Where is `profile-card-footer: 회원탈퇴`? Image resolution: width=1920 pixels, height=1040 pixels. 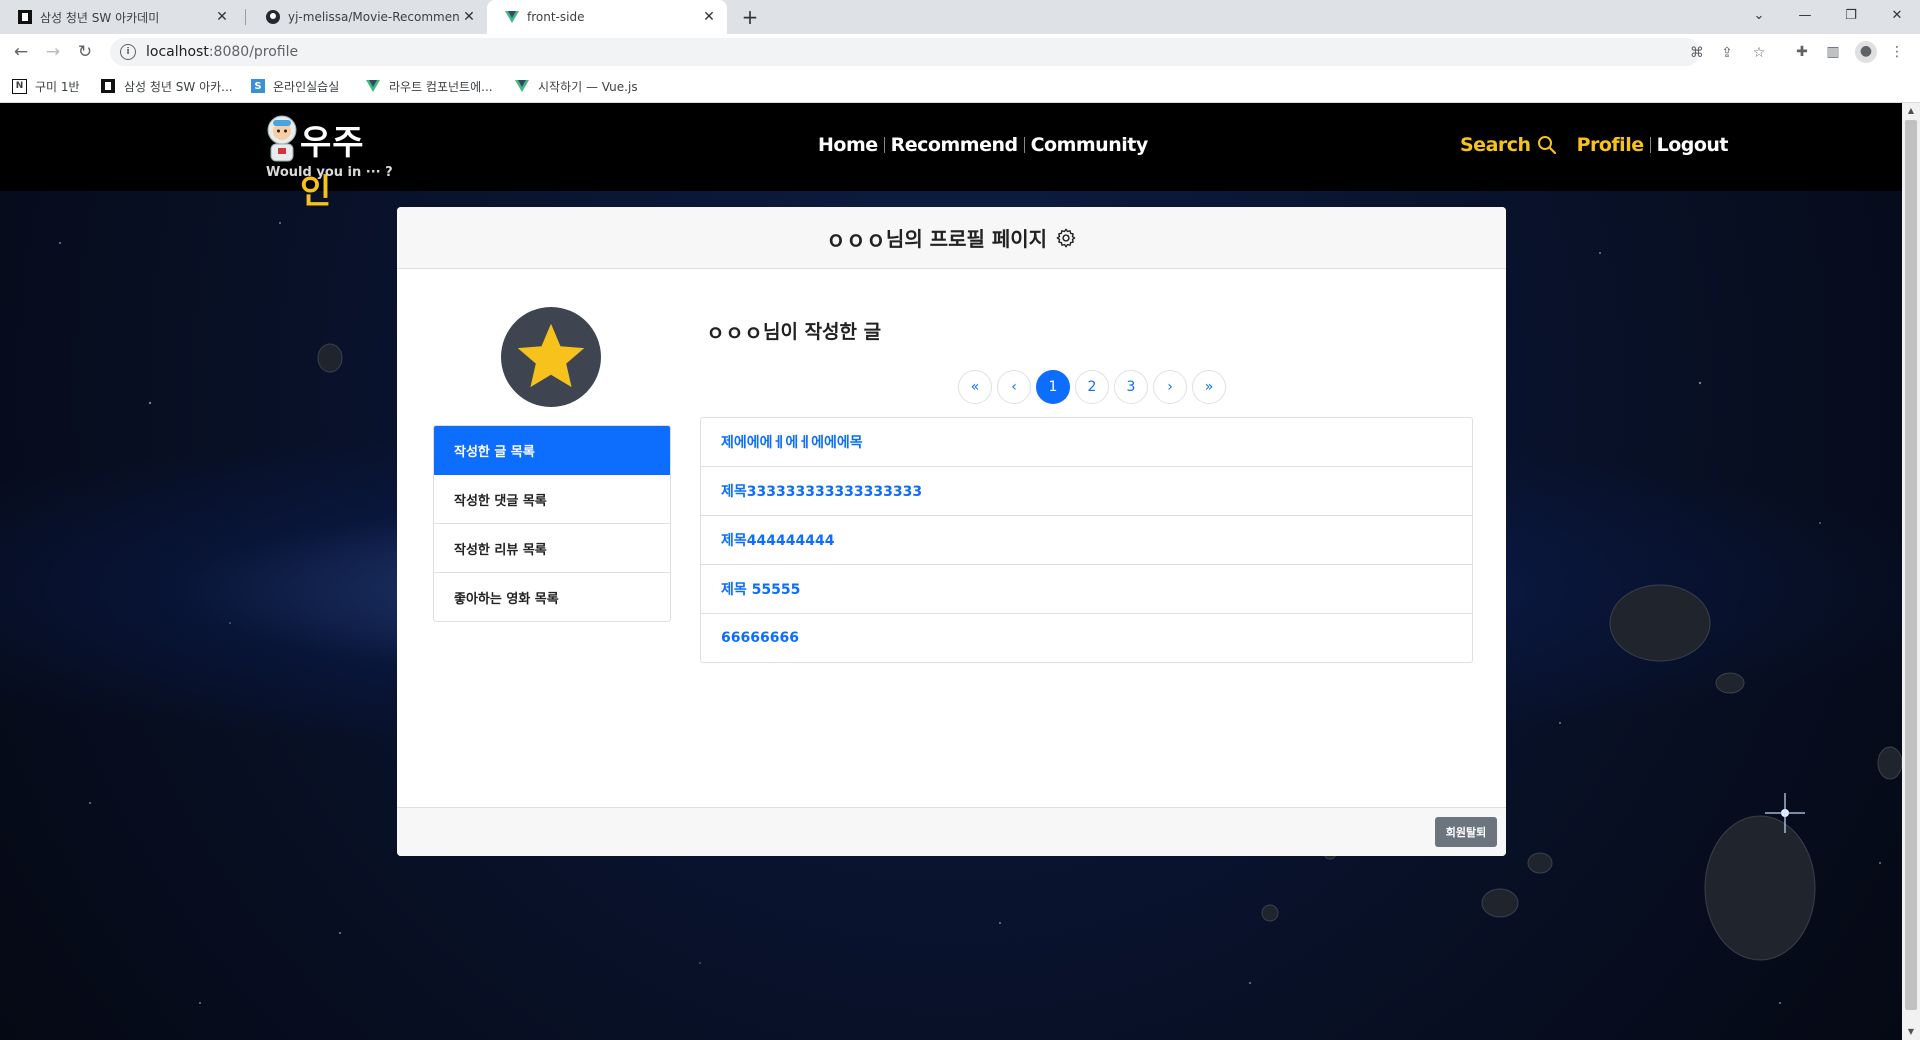
profile-card-footer: 회원탈퇴 is located at coordinates (951, 831).